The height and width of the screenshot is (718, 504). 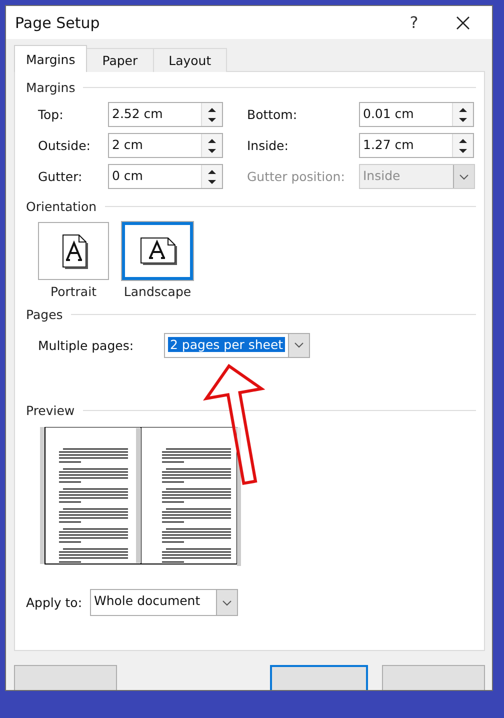 I want to click on close-icon, so click(x=463, y=23).